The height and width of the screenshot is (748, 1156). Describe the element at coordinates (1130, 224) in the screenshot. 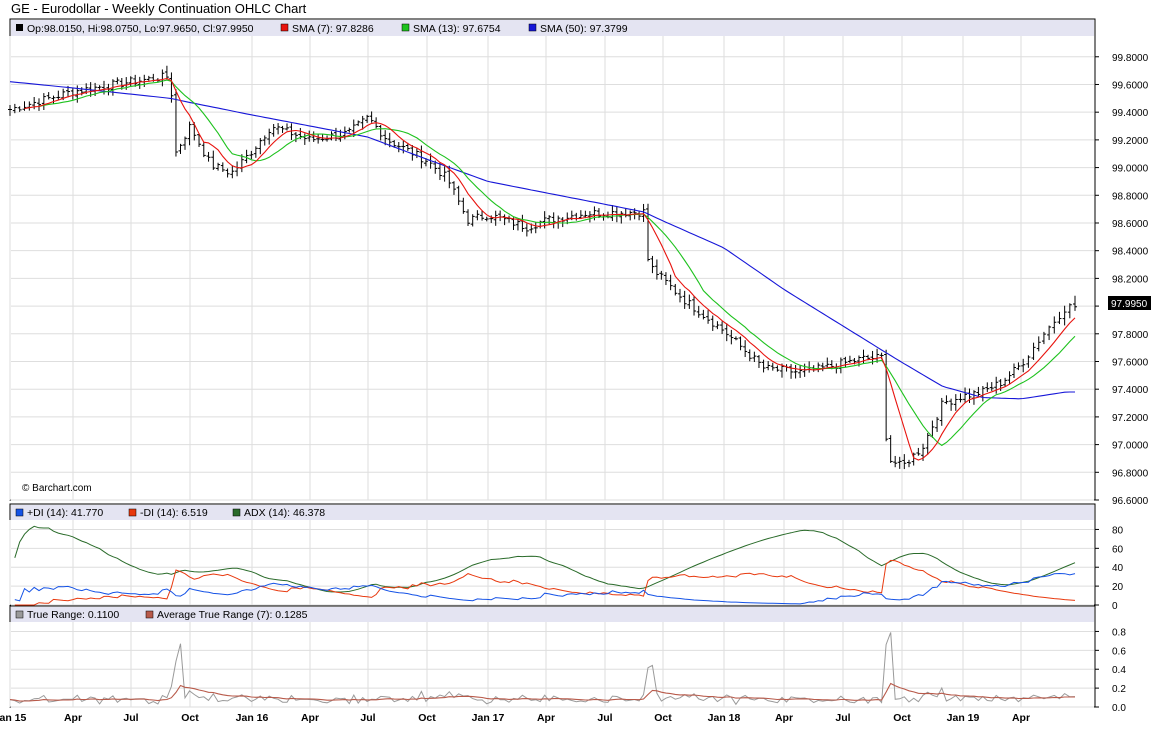

I see `price-tick-label: 98.6000` at that location.